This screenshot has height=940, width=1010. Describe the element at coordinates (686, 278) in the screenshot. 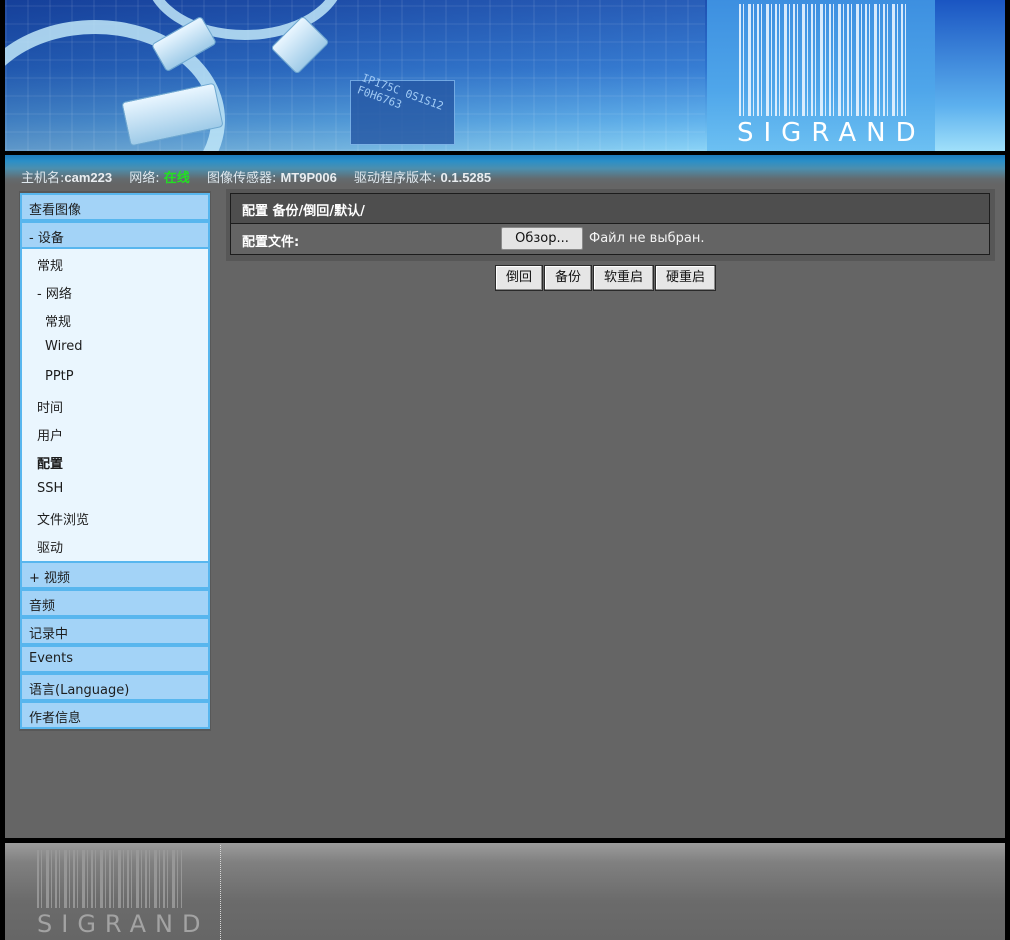

I see `hard-reboot-button: 硬重启` at that location.